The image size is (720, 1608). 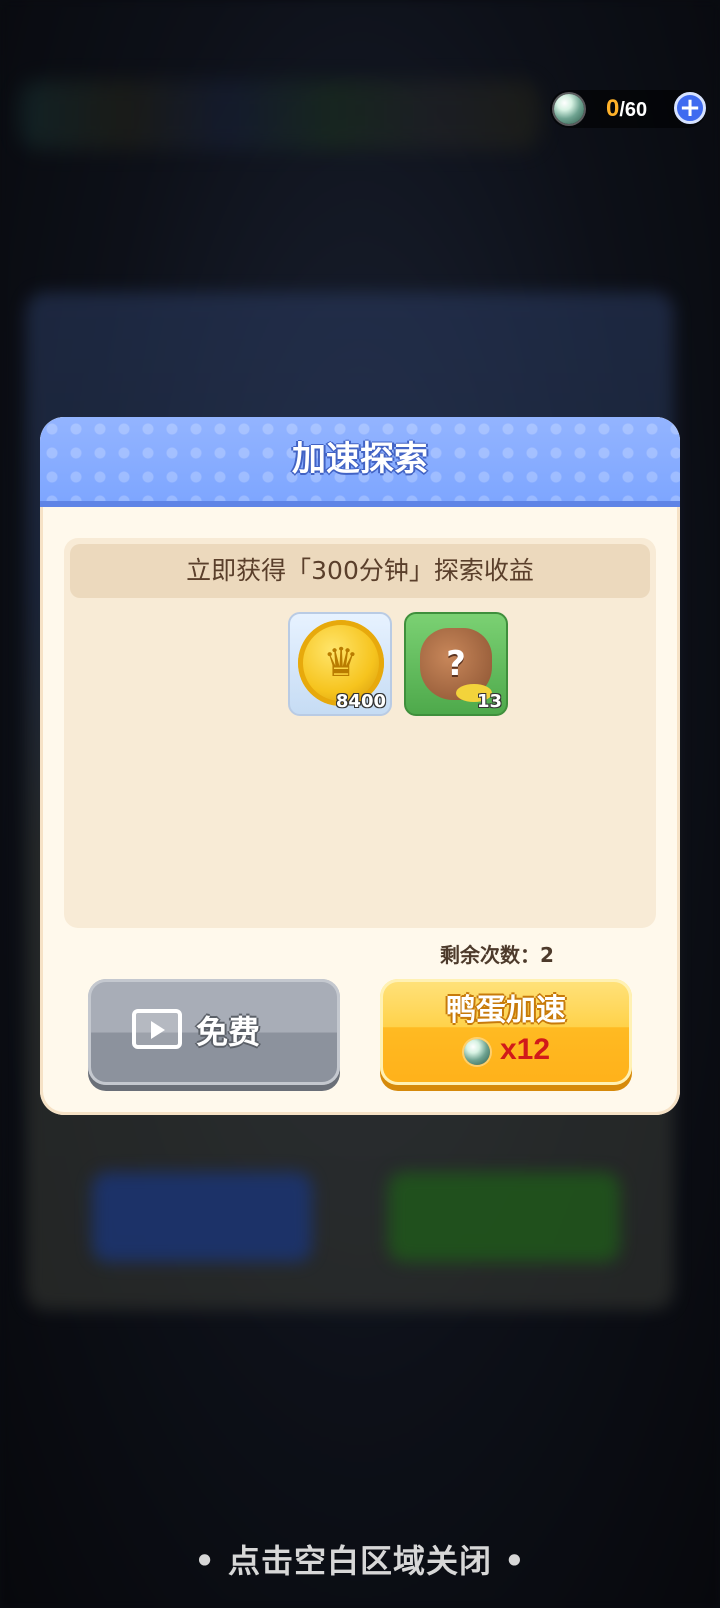 I want to click on egg-currency-counter: 0/60 +, so click(x=628, y=109).